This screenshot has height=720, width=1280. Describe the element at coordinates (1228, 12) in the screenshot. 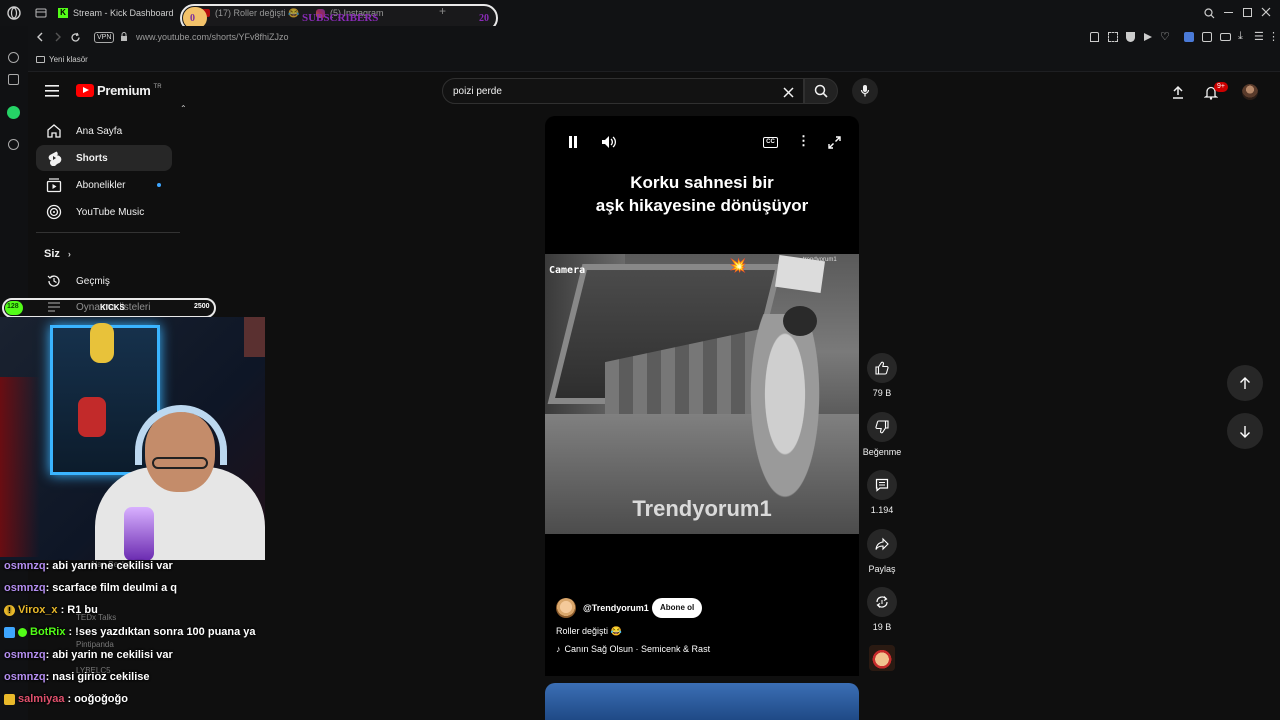

I see `minimize-button` at that location.